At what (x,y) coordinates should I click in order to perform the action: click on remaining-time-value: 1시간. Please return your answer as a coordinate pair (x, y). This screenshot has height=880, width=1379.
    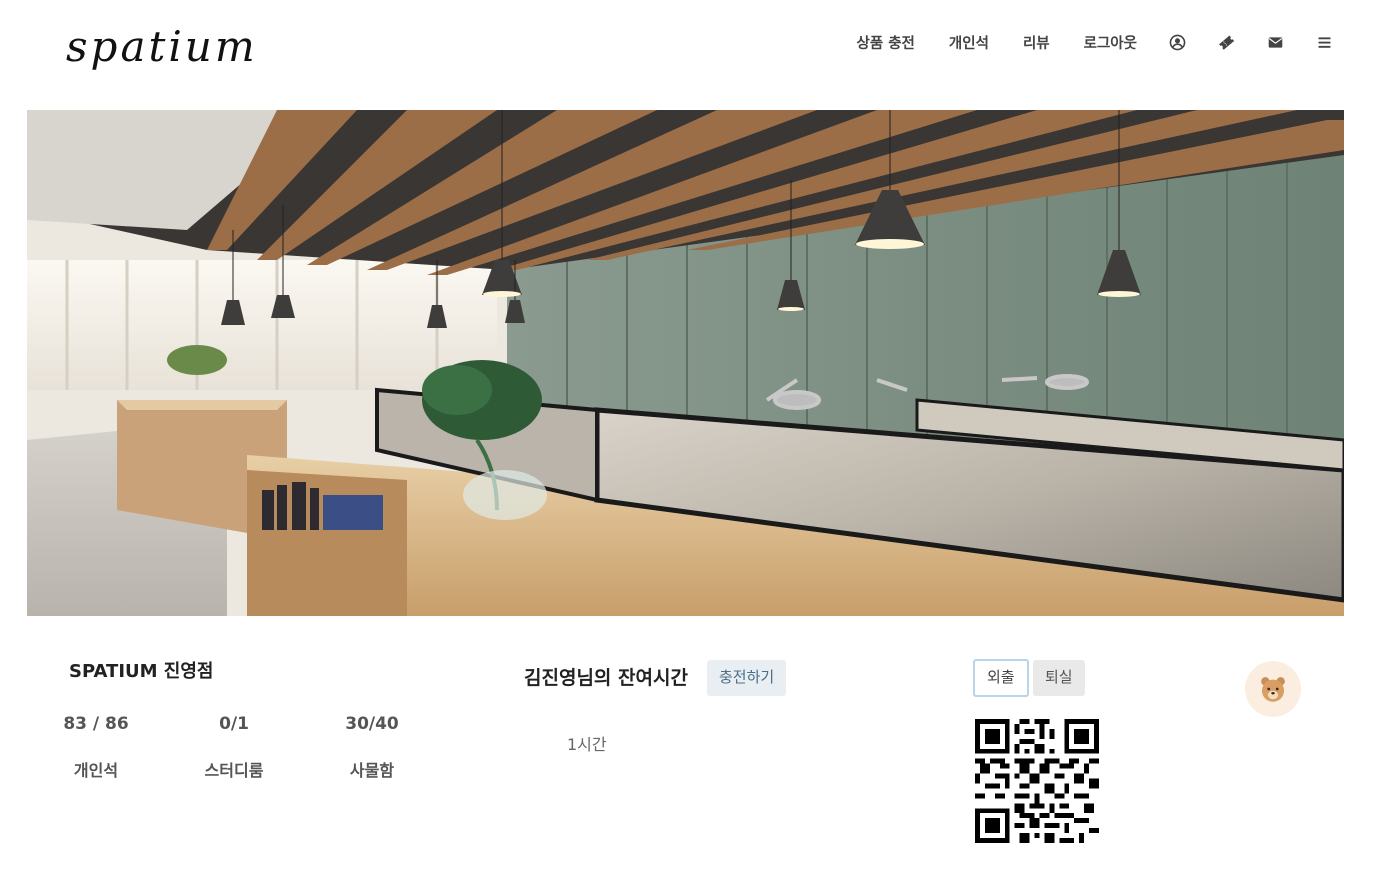
    Looking at the image, I should click on (587, 744).